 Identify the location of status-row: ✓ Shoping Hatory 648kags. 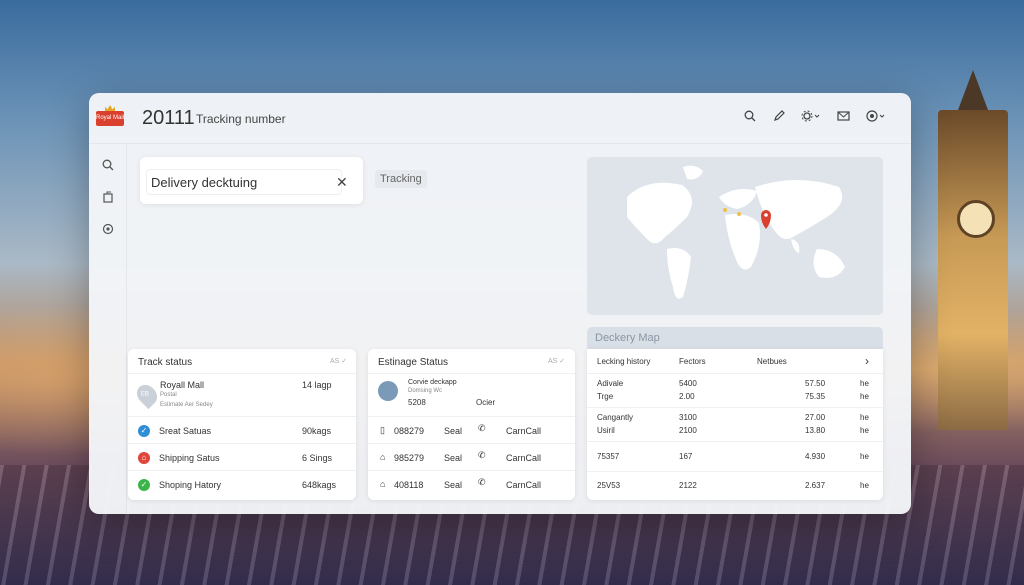
(242, 484).